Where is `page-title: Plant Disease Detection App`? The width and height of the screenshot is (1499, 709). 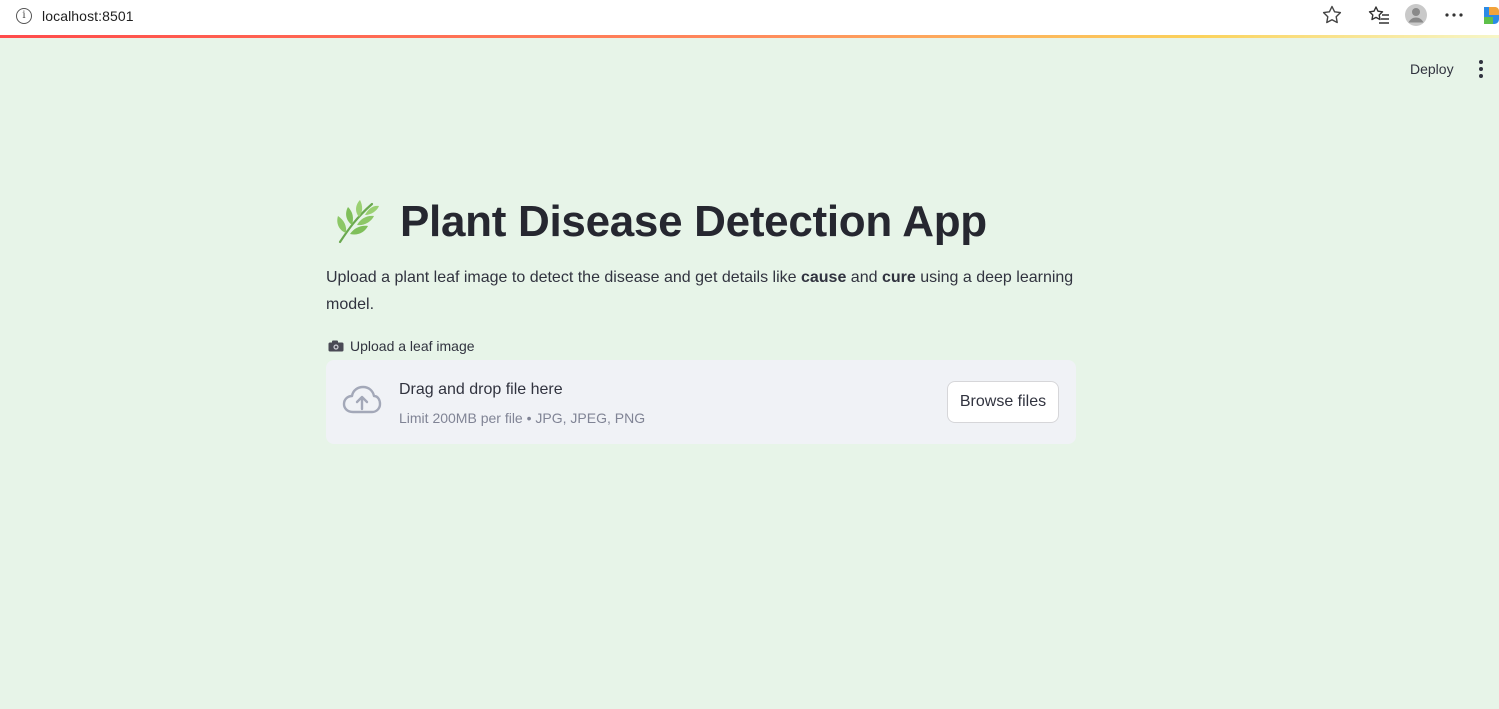 page-title: Plant Disease Detection App is located at coordinates (693, 221).